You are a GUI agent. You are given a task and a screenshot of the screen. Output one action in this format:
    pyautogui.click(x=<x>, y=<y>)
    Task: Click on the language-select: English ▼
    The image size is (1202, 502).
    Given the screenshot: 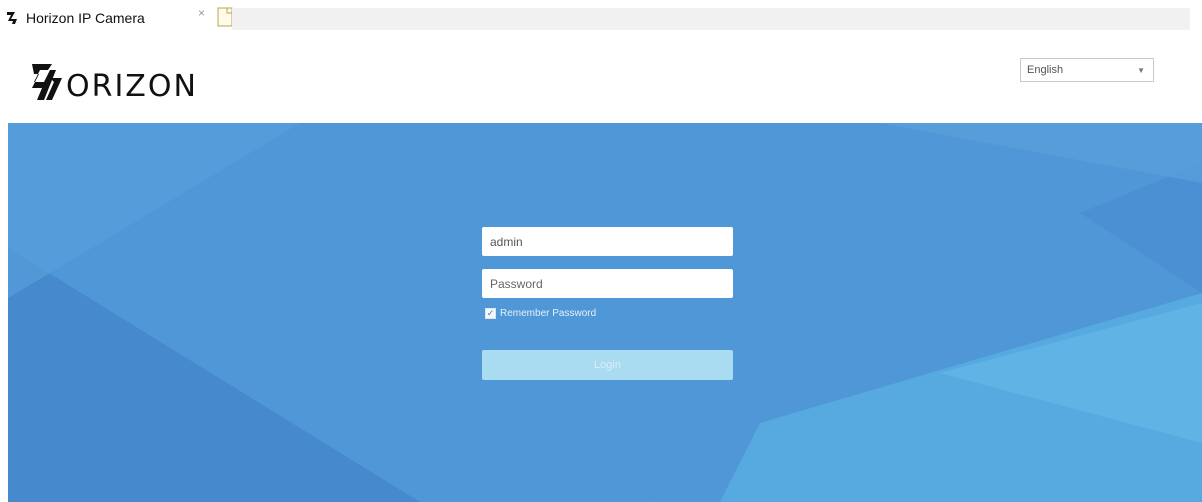 What is the action you would take?
    pyautogui.click(x=1087, y=70)
    